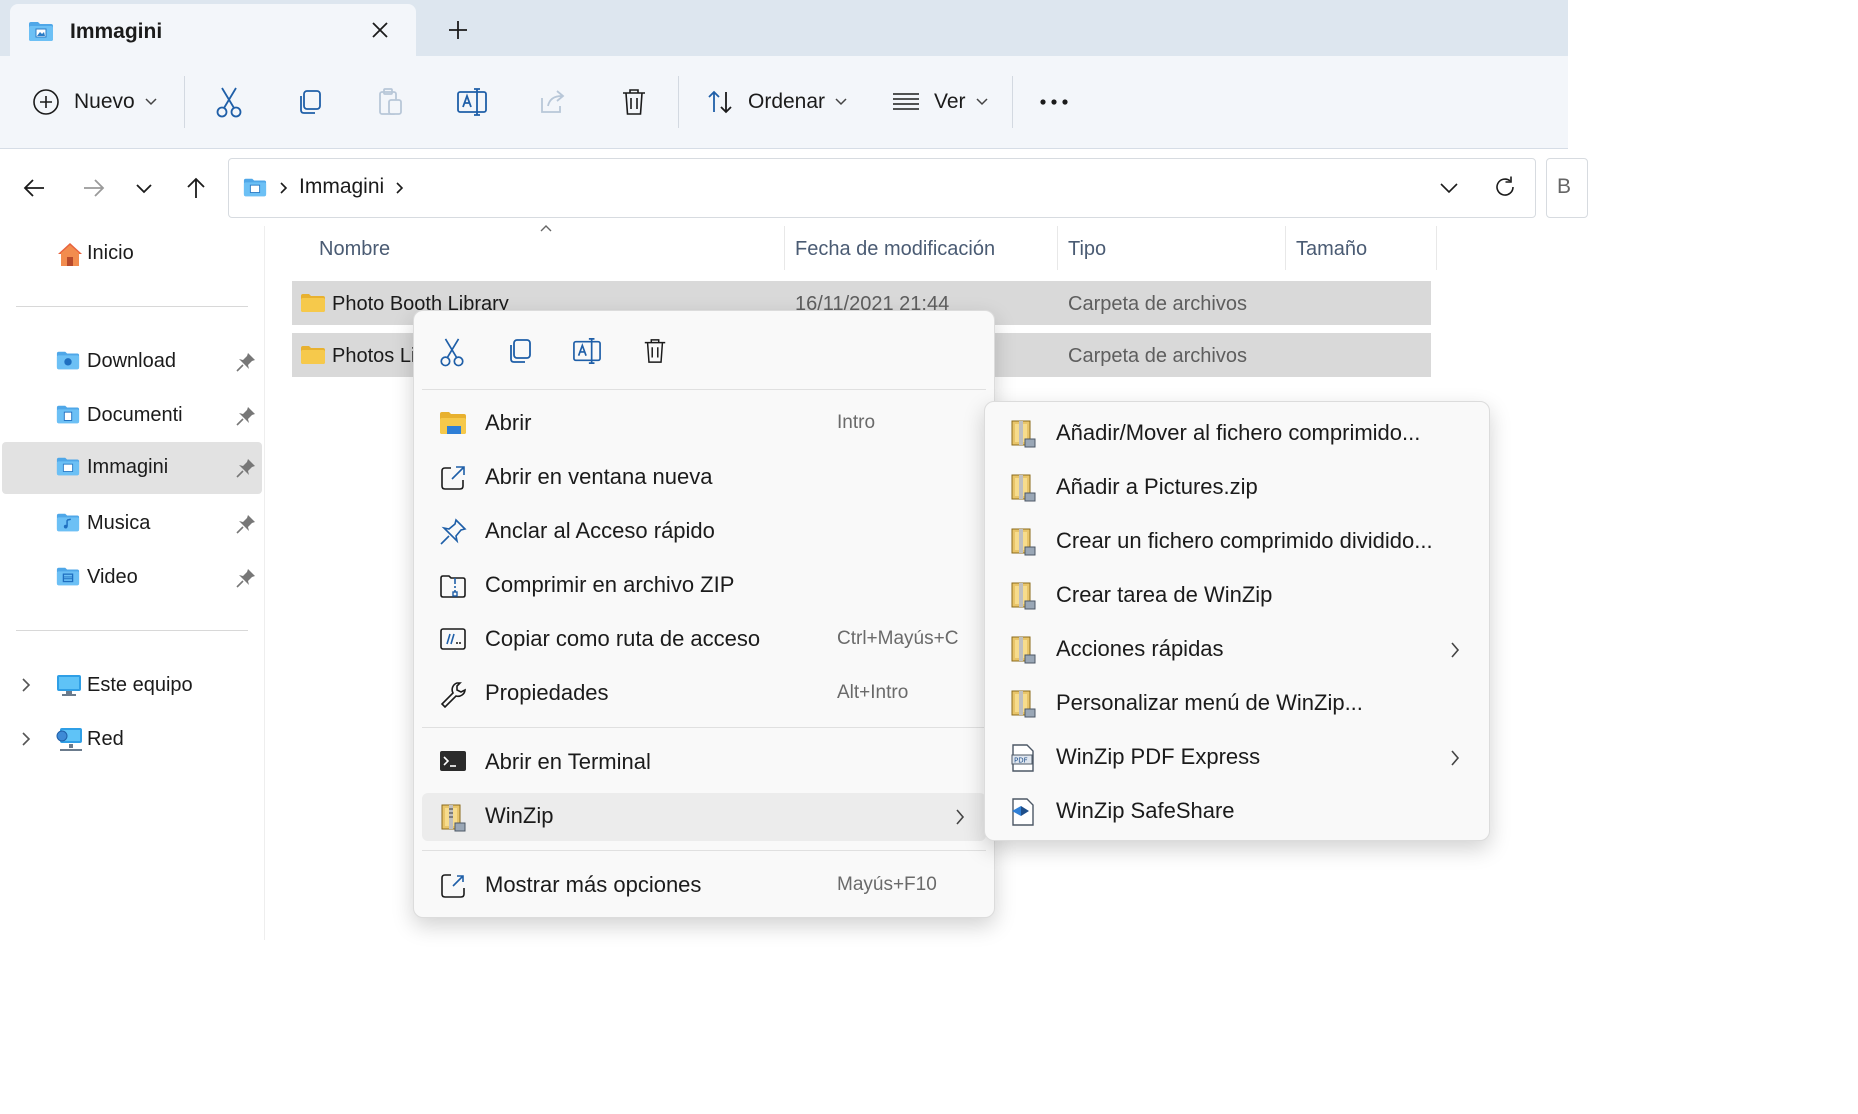  I want to click on sort-arrows-icon, so click(720, 102).